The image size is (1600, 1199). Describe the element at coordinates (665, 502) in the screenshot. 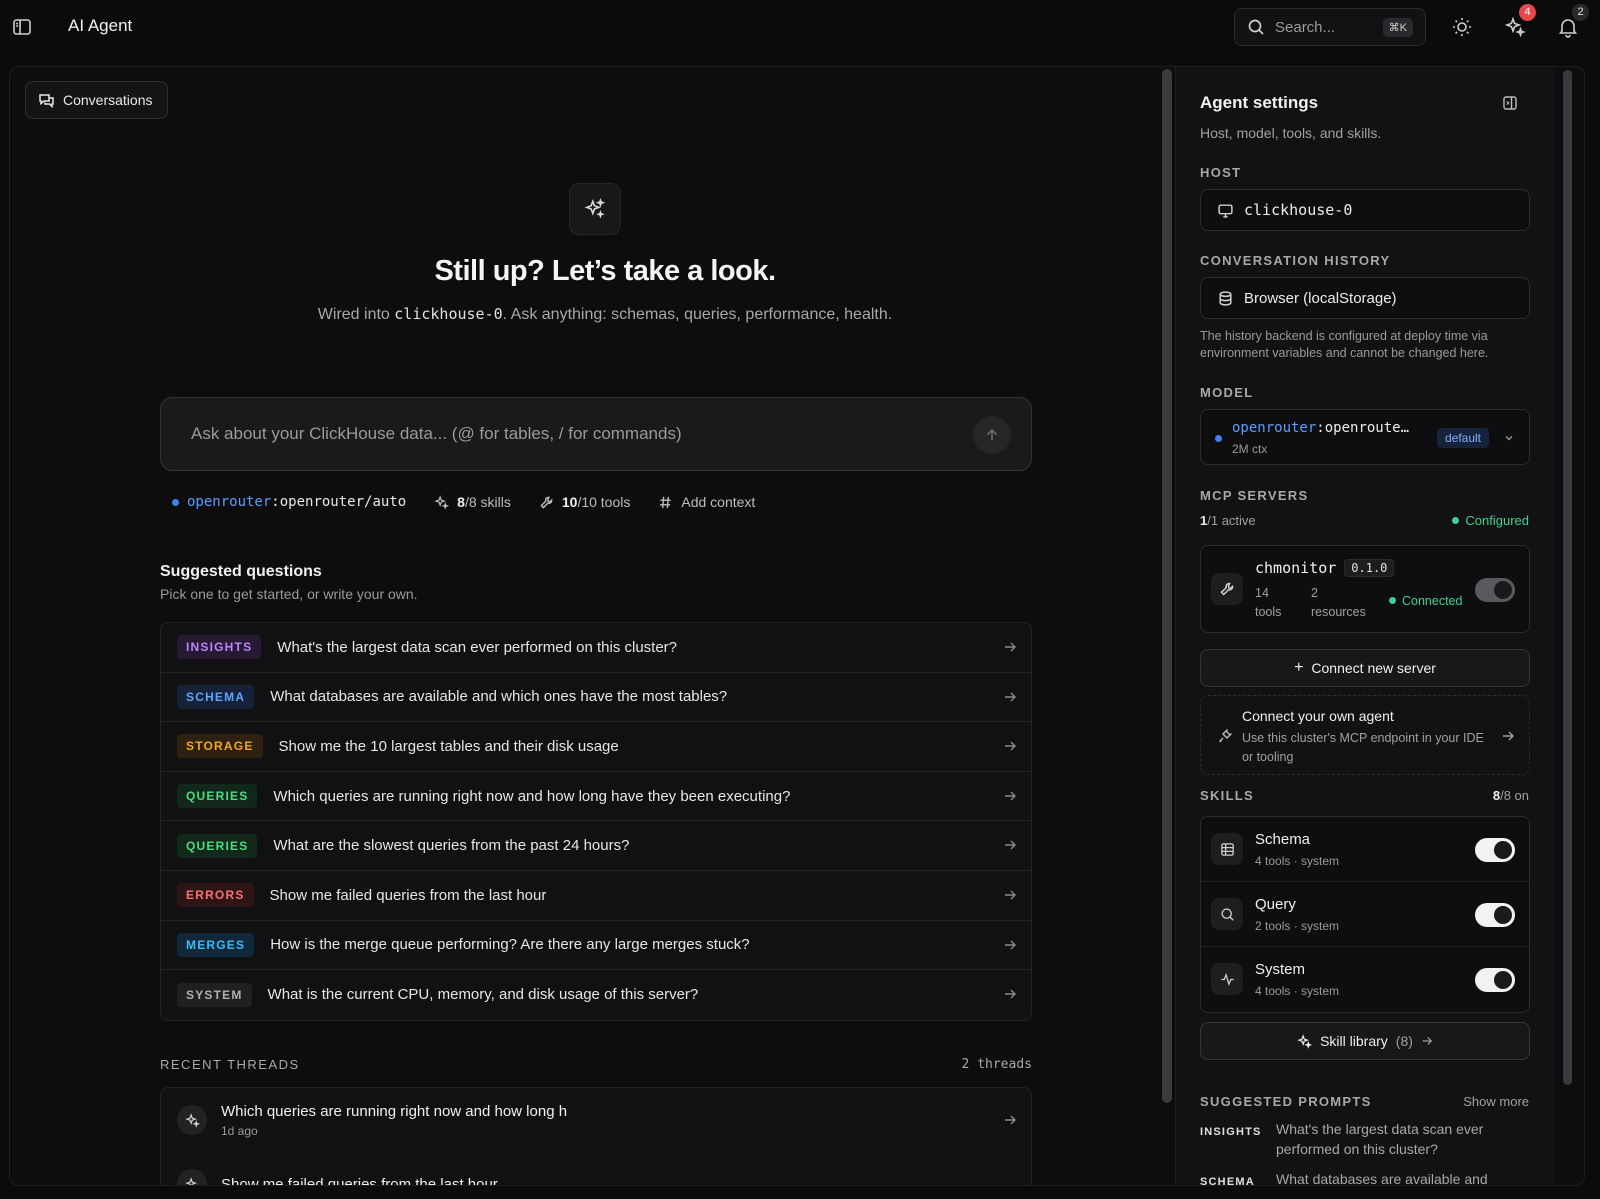

I see `hash-icon` at that location.